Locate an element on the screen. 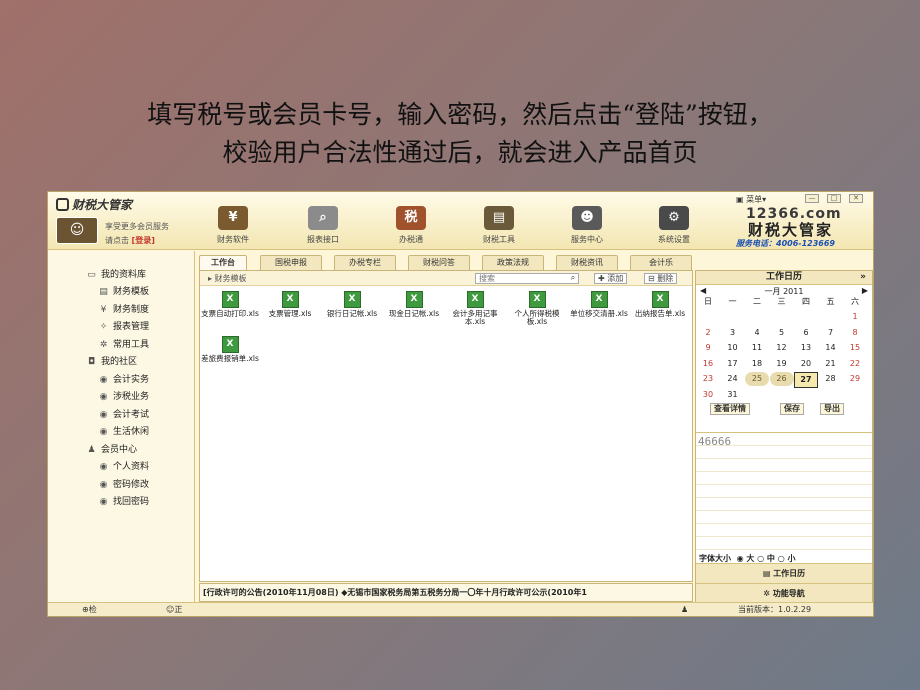 The width and height of the screenshot is (920, 690). weekday-label: 三 is located at coordinates (781, 301).